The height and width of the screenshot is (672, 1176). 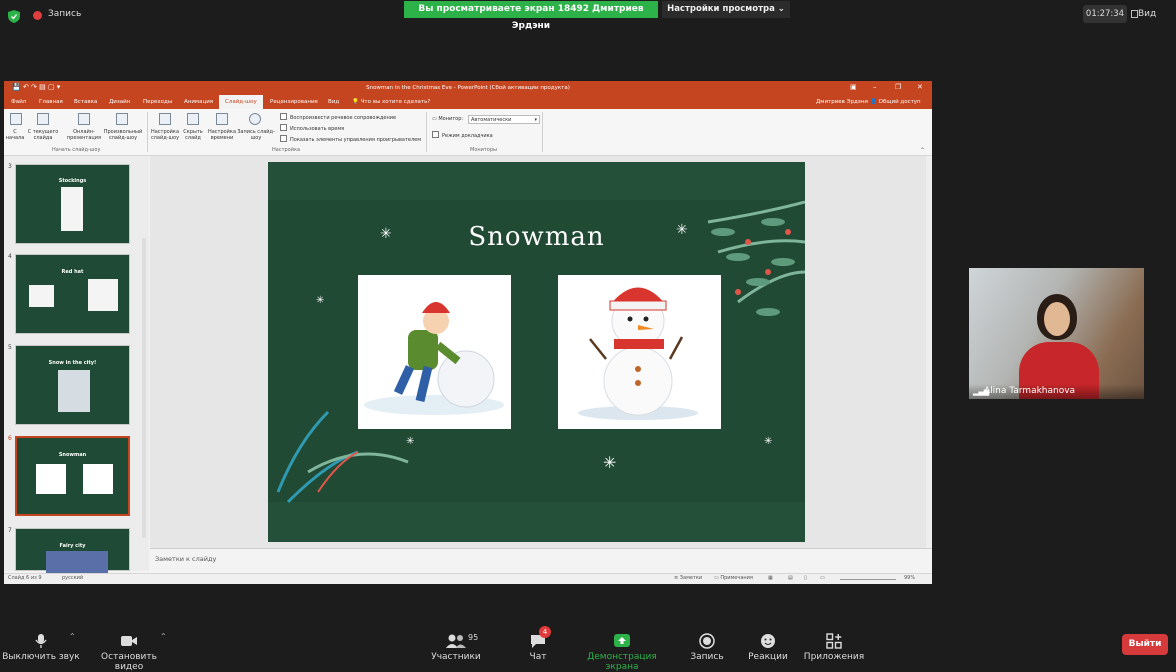 I want to click on language-indicator: русский, so click(x=72, y=578).